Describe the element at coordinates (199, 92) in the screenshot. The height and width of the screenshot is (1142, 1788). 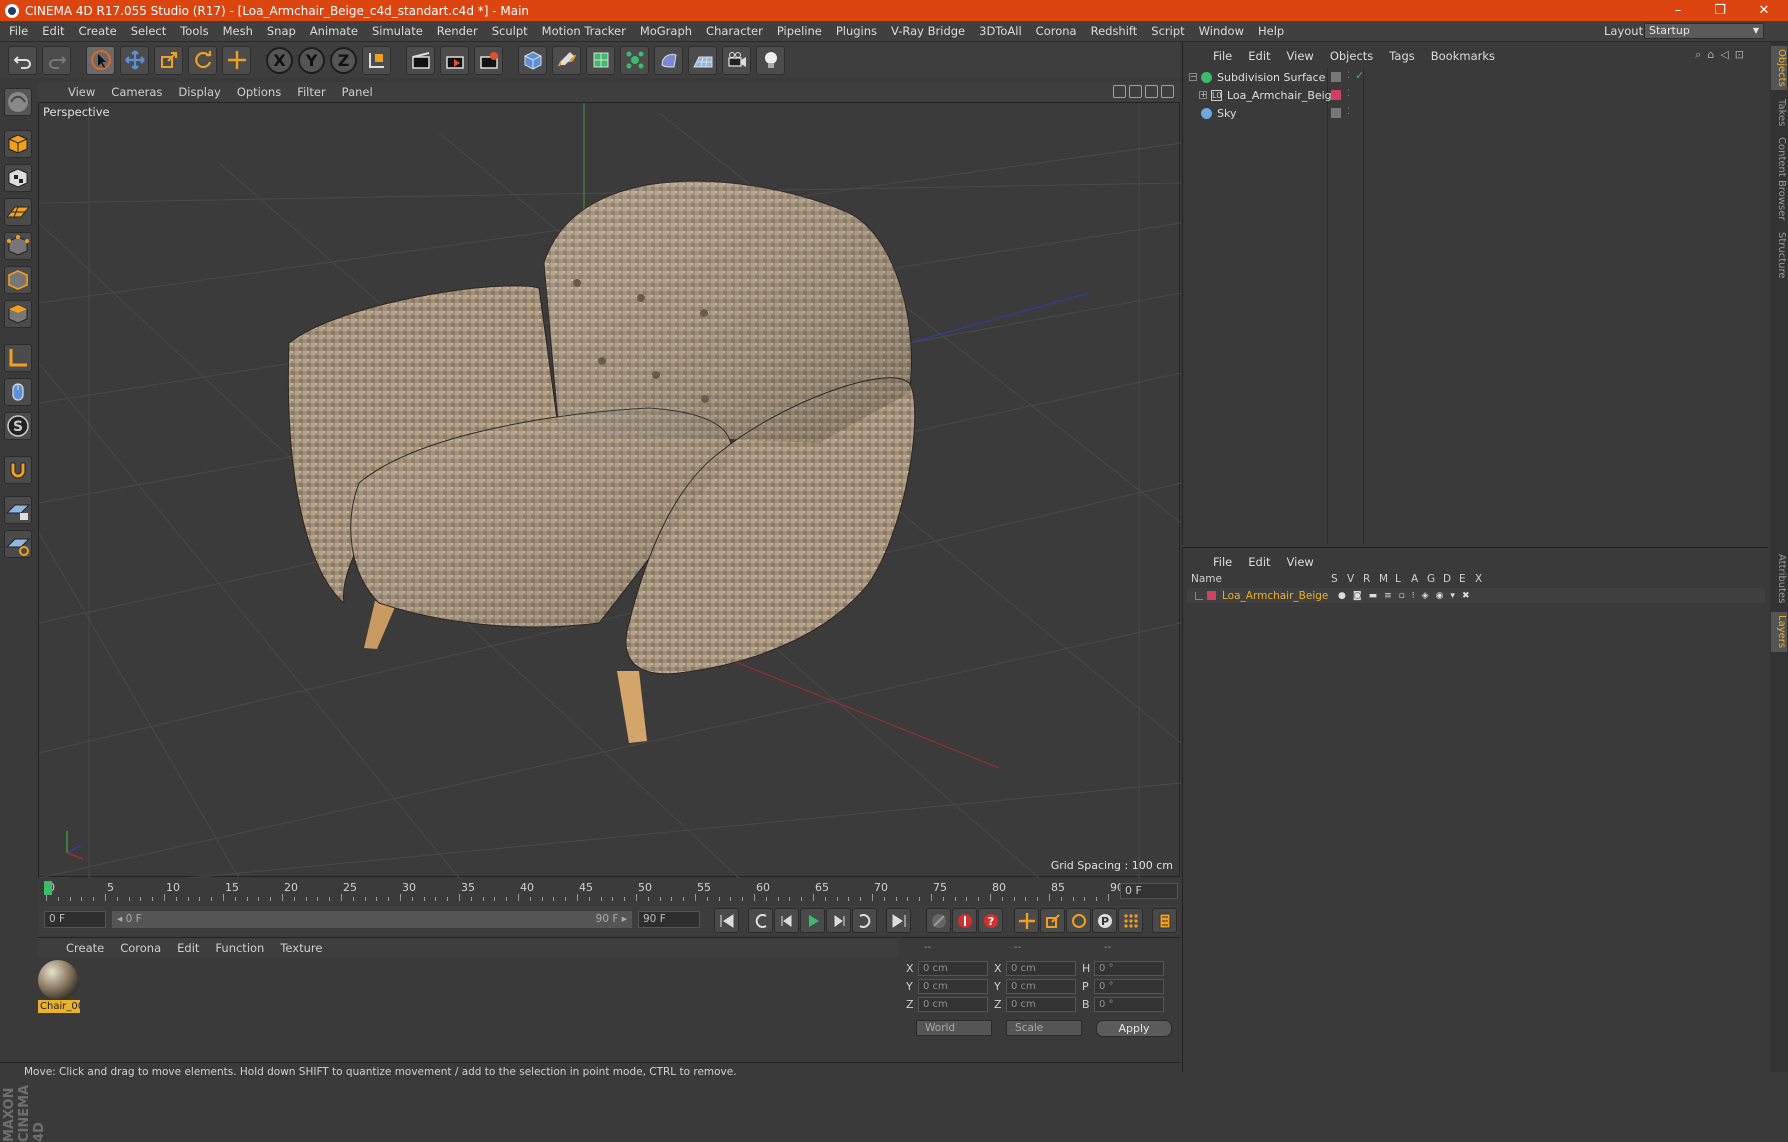
I see `viewport-menu-display: Display` at that location.